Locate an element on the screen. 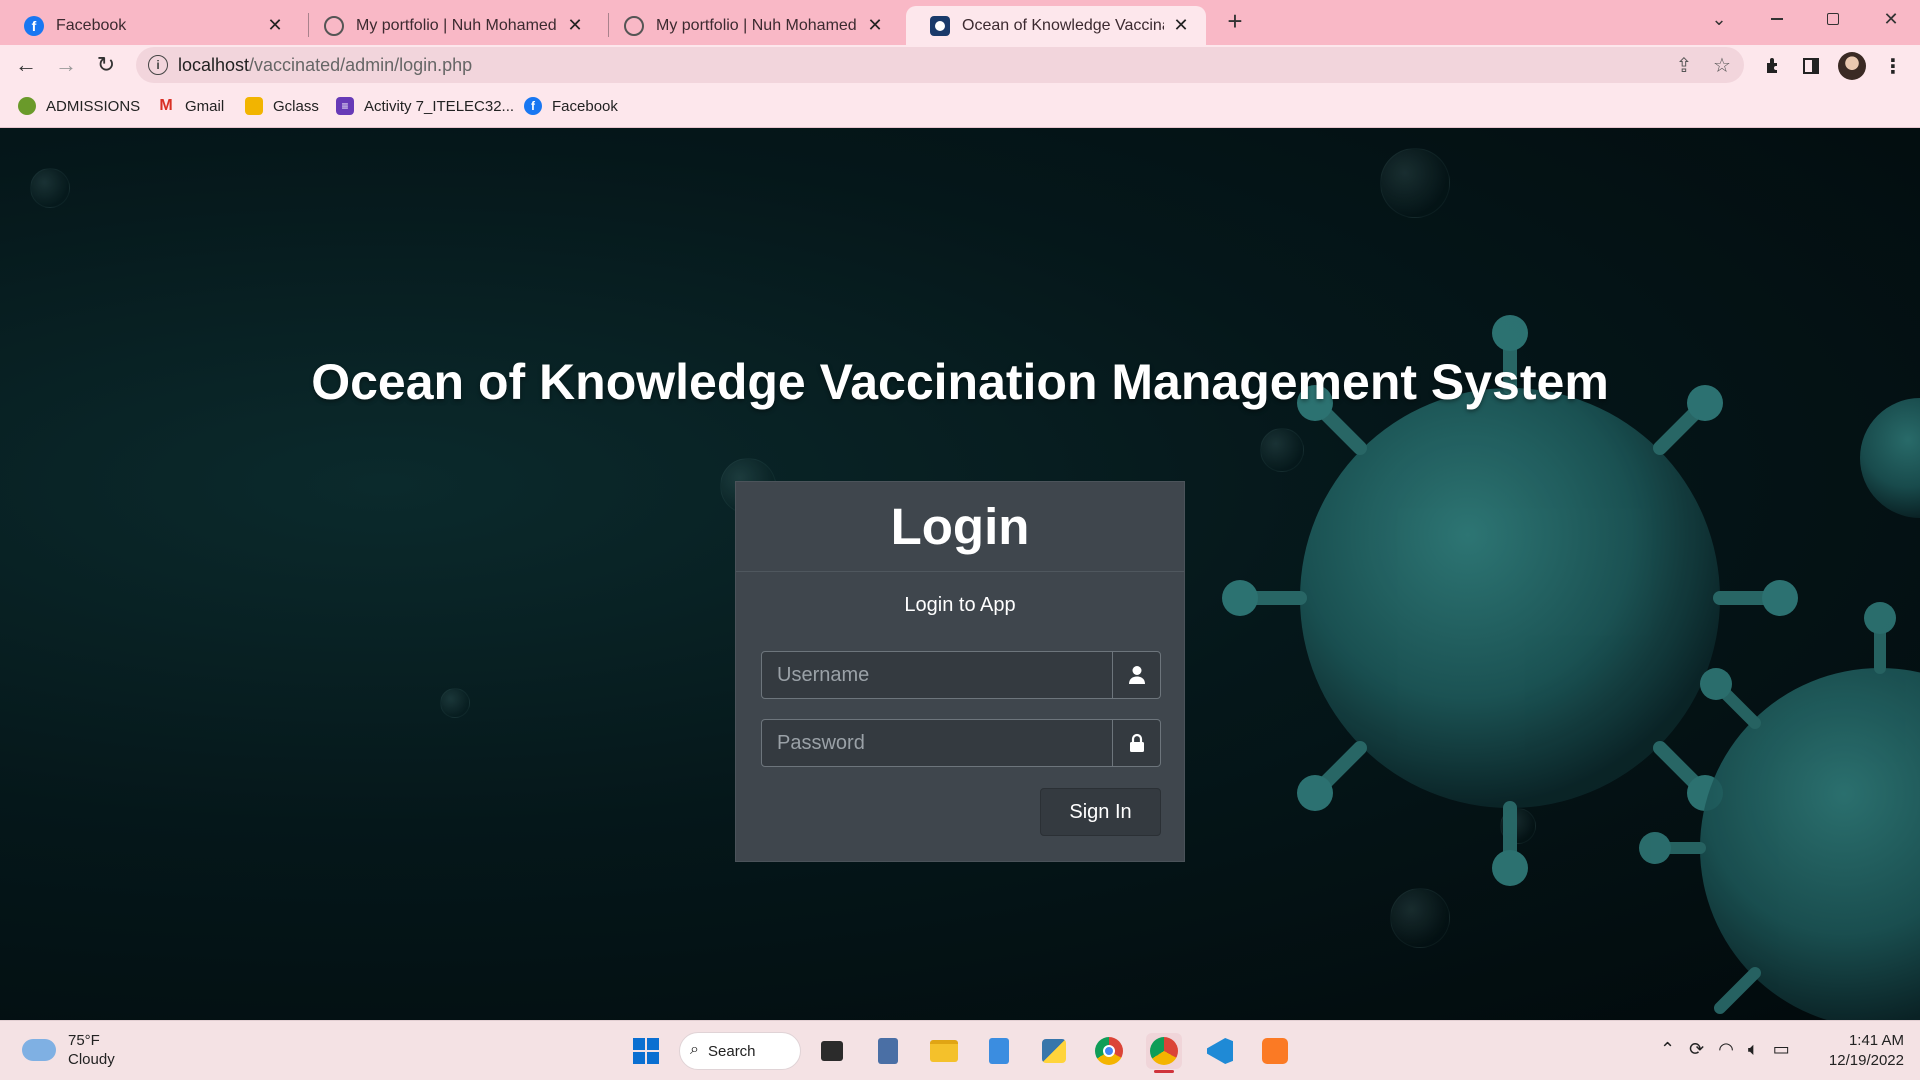 This screenshot has height=1080, width=1920. bookmark-facebook: f Facebook is located at coordinates (571, 106).